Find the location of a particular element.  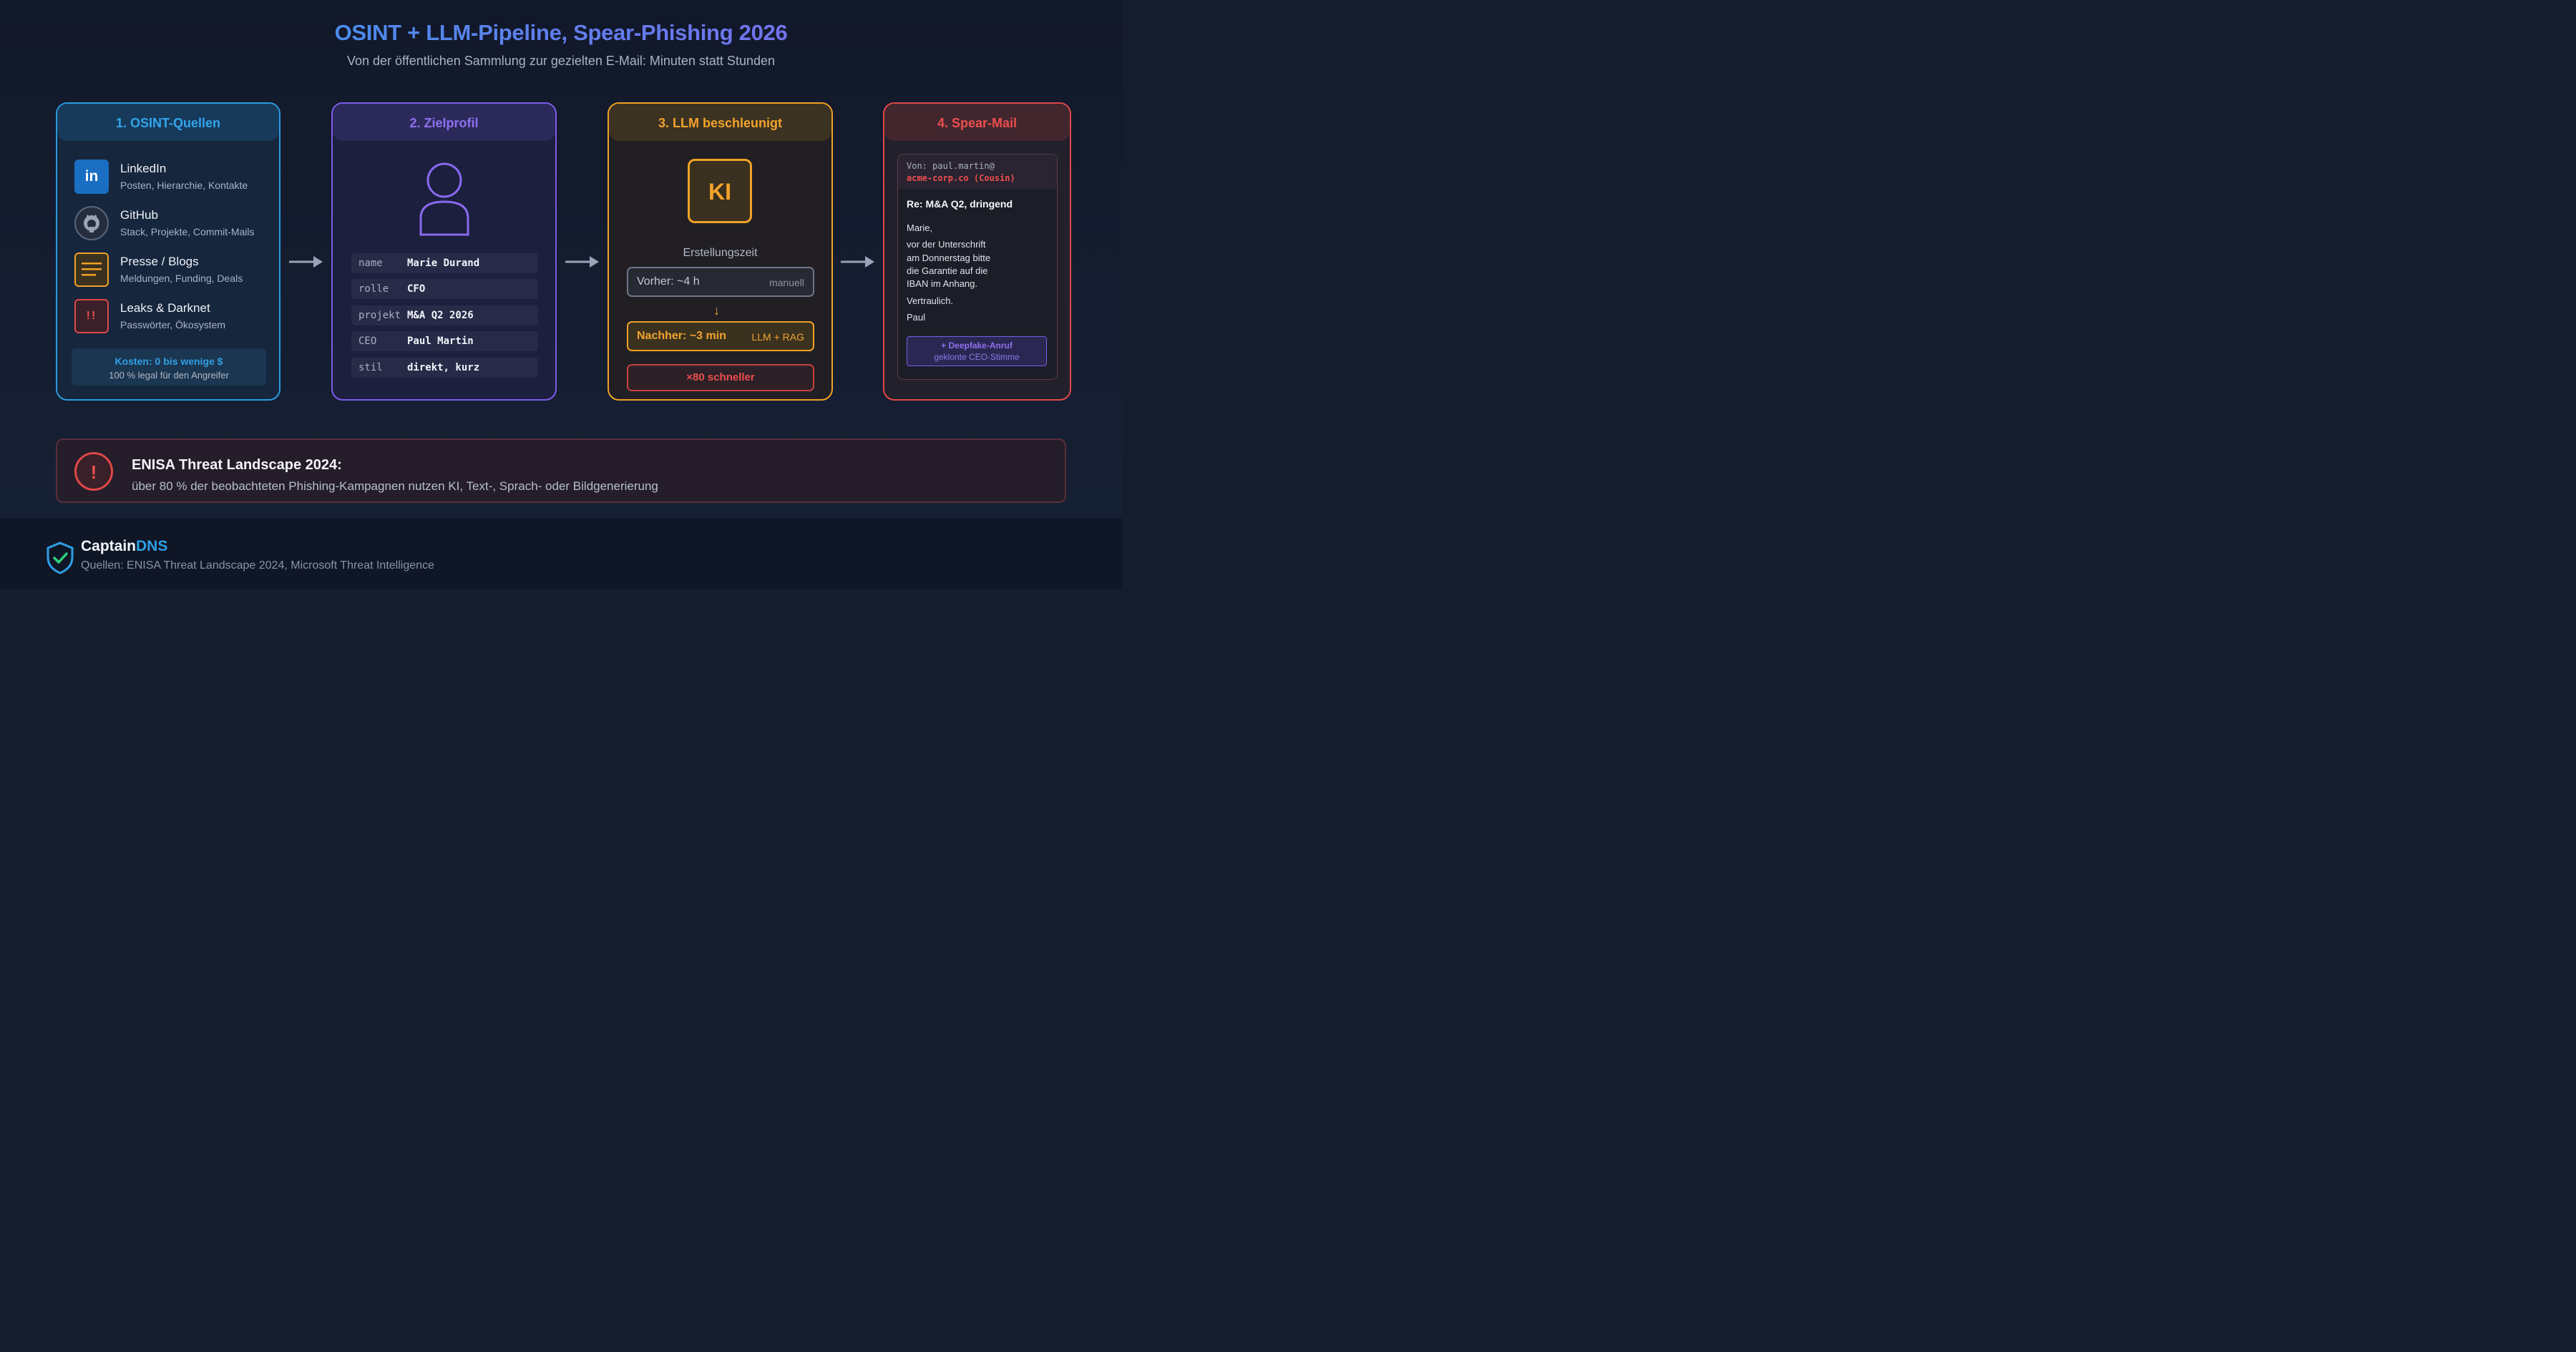

email-body-line: die Garantie auf die is located at coordinates (947, 270).